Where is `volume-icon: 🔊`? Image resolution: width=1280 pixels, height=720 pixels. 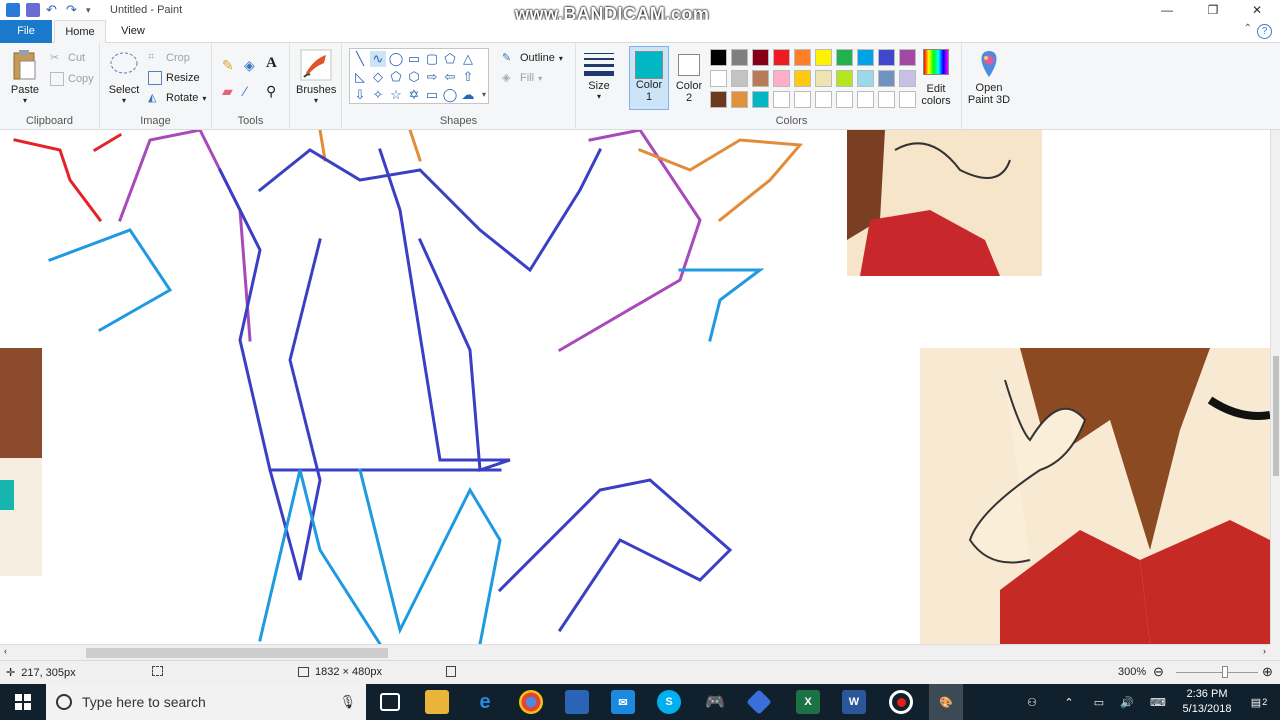 volume-icon: 🔊 is located at coordinates (1127, 702).